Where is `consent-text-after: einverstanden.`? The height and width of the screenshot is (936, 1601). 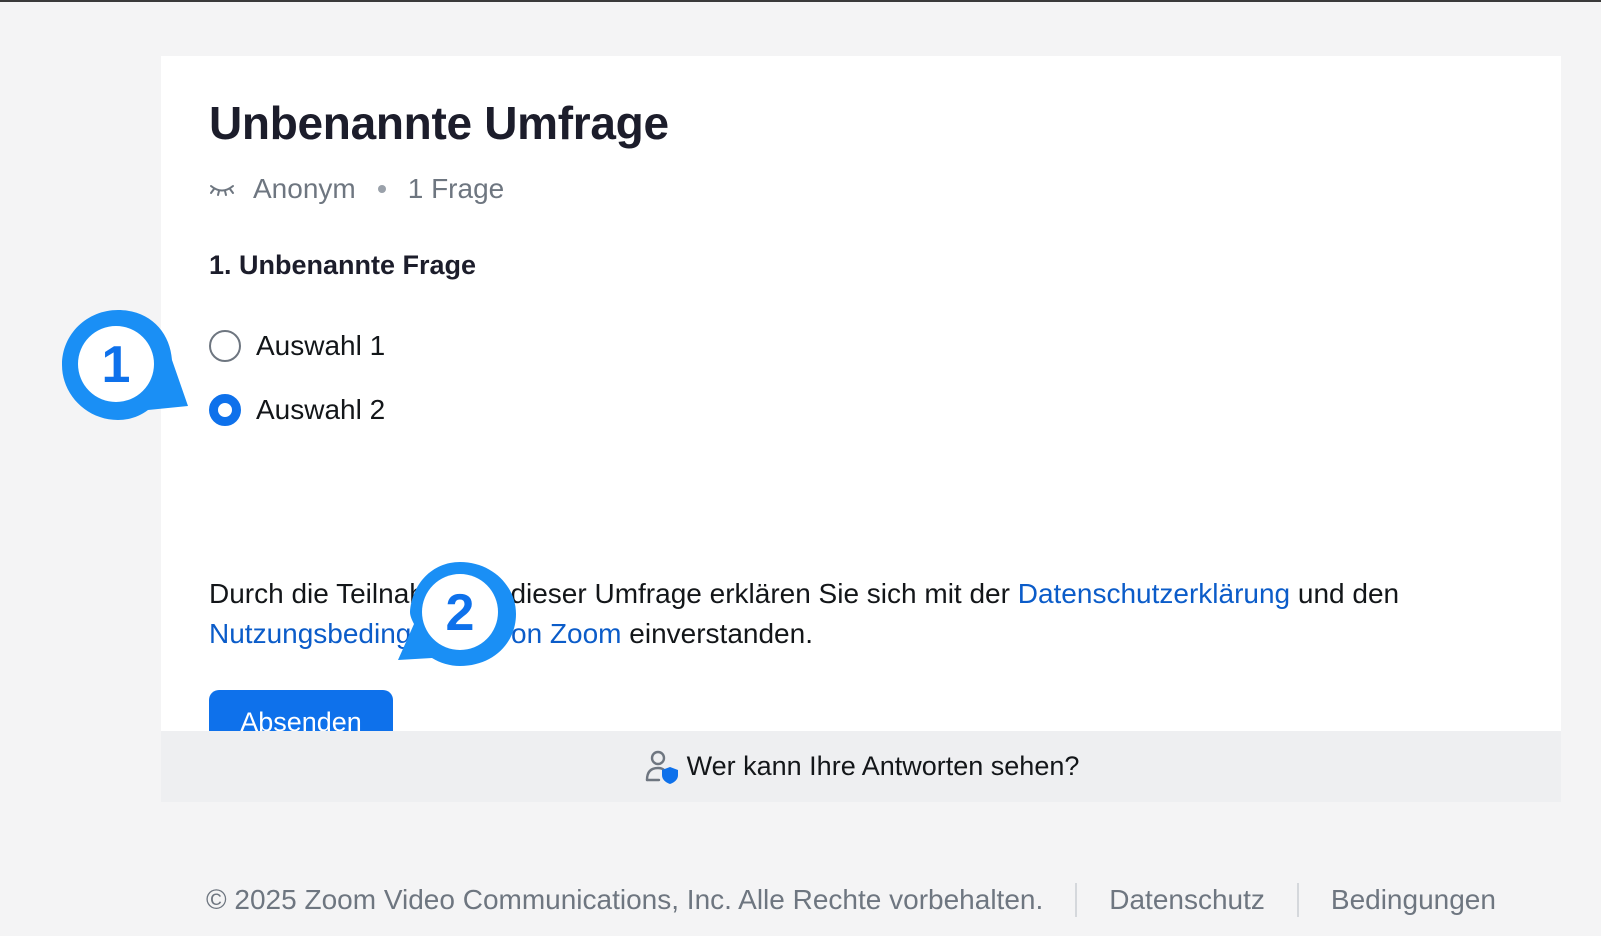
consent-text-after: einverstanden. is located at coordinates (717, 633).